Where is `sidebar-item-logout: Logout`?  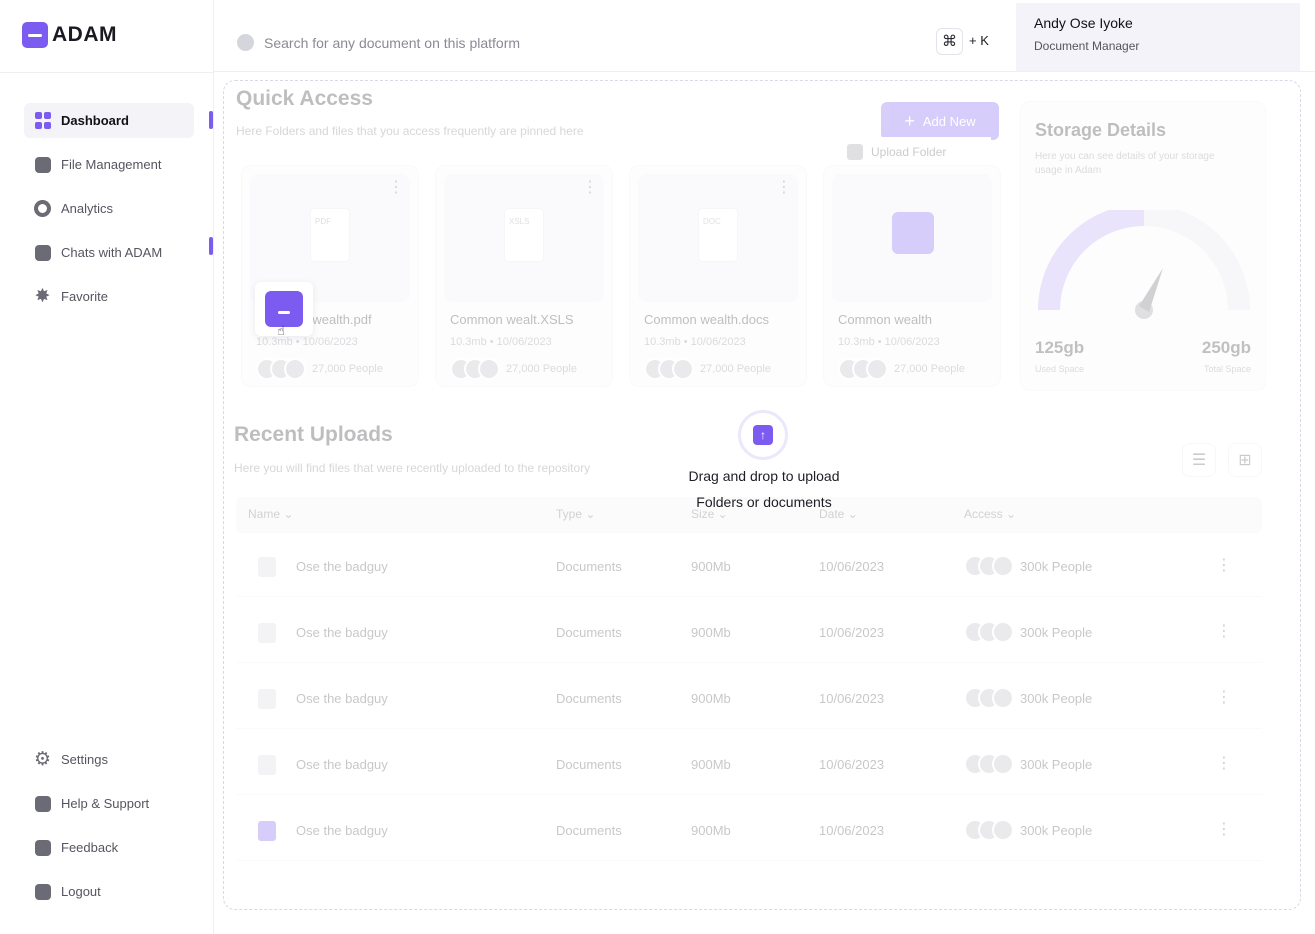 sidebar-item-logout: Logout is located at coordinates (109, 891).